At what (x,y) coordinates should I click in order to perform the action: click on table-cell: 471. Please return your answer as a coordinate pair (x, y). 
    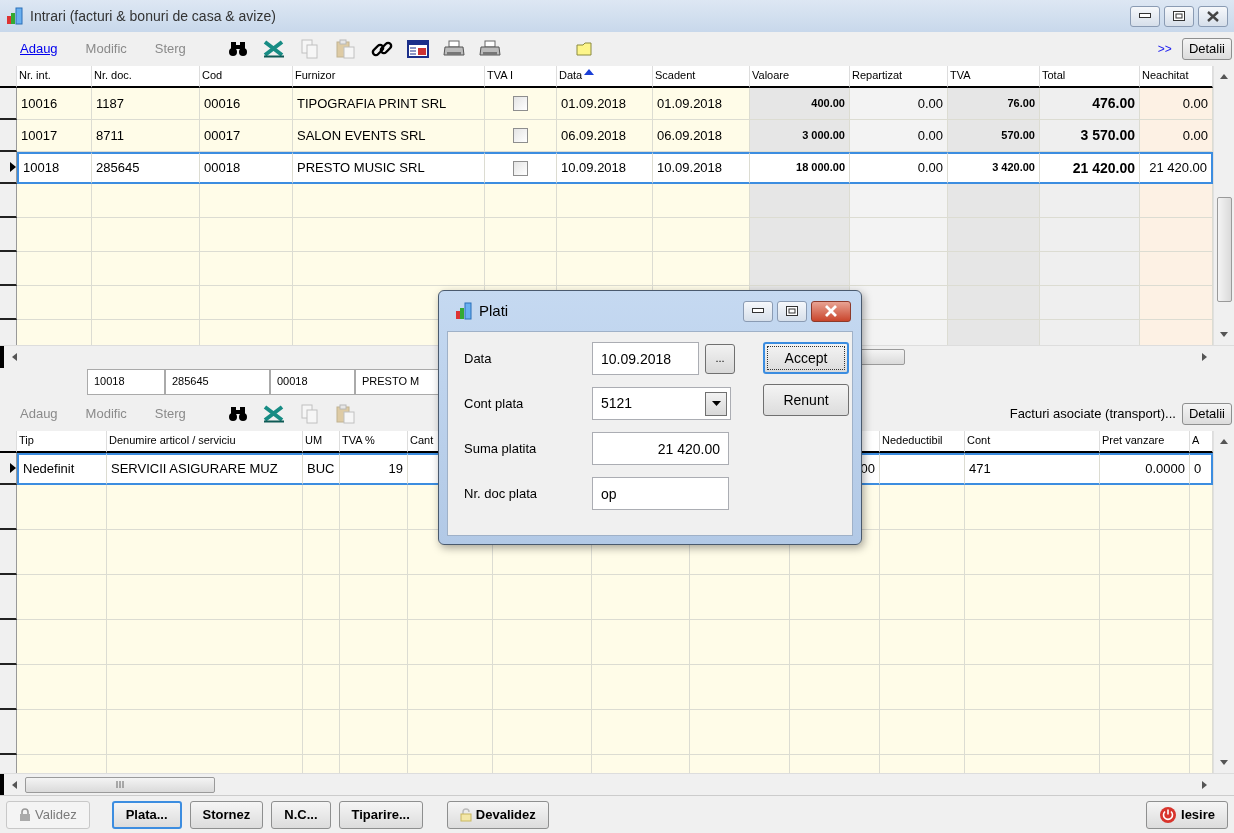
    Looking at the image, I should click on (1032, 469).